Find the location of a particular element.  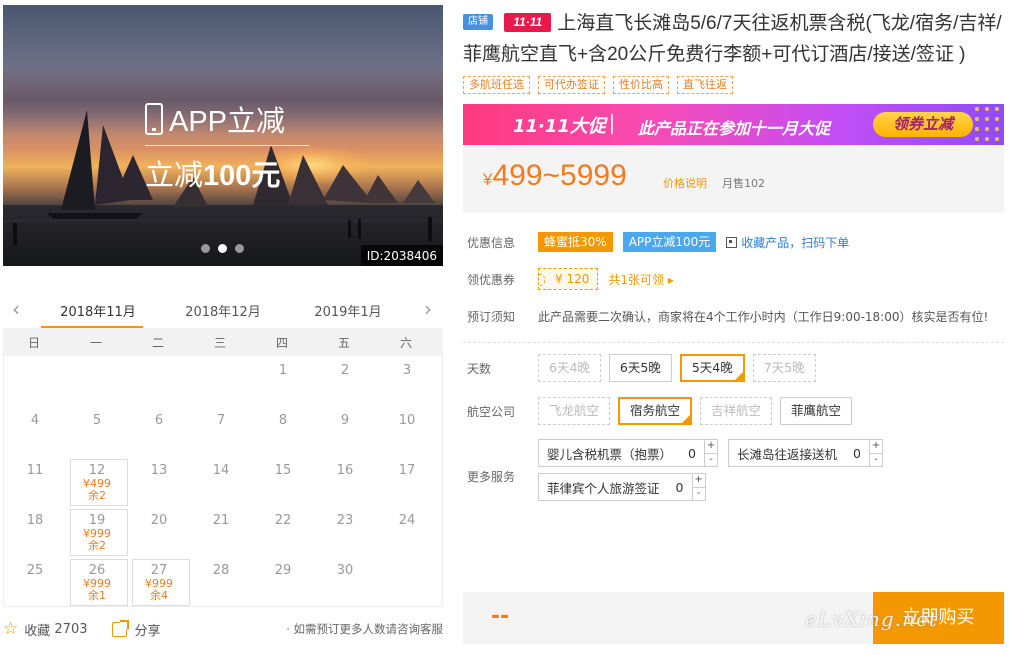

calendar-tab-month-2: 2018年12月 is located at coordinates (223, 310).